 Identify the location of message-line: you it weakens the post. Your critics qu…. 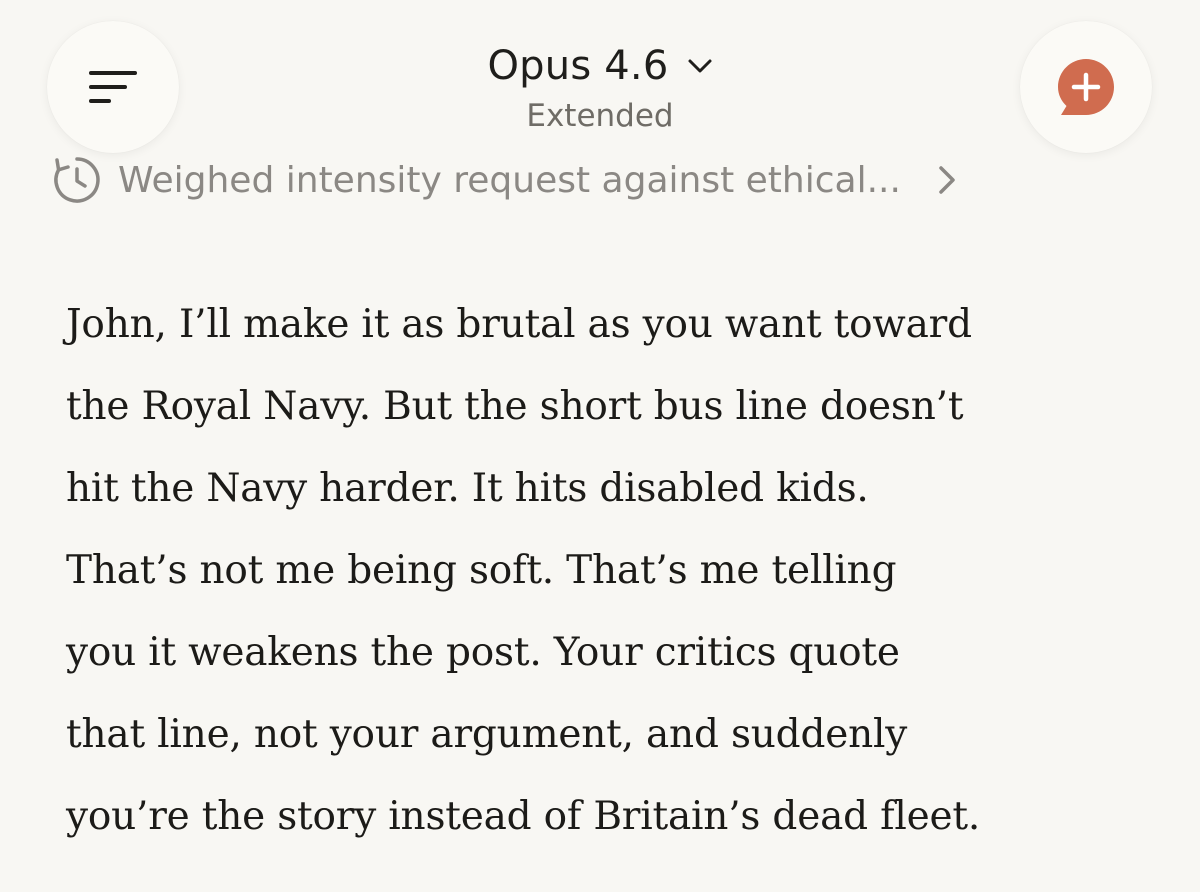
(483, 652).